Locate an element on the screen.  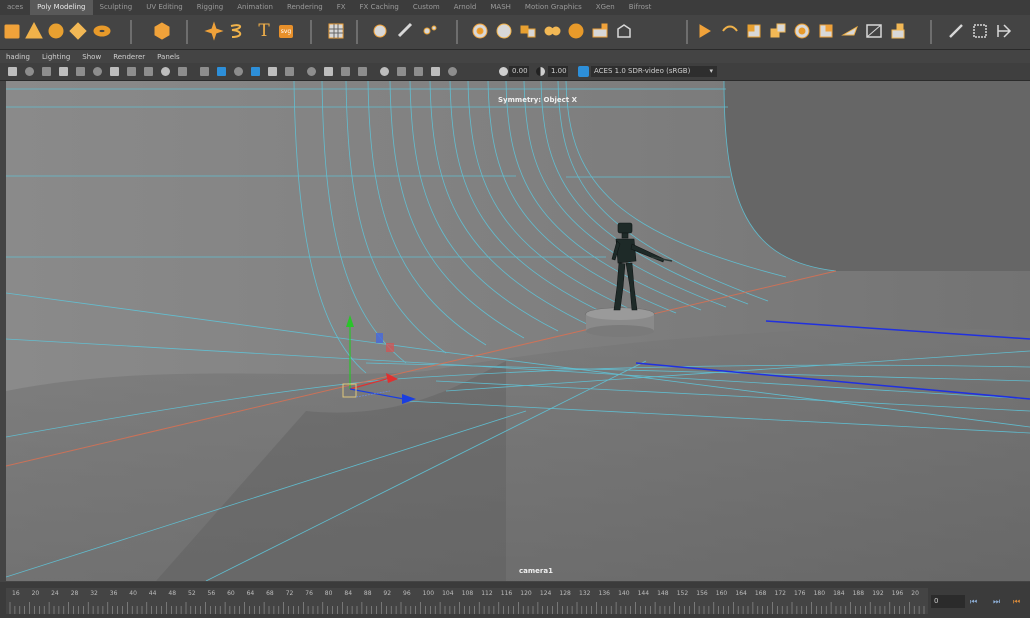
bevel-icon is located at coordinates (430, 31).